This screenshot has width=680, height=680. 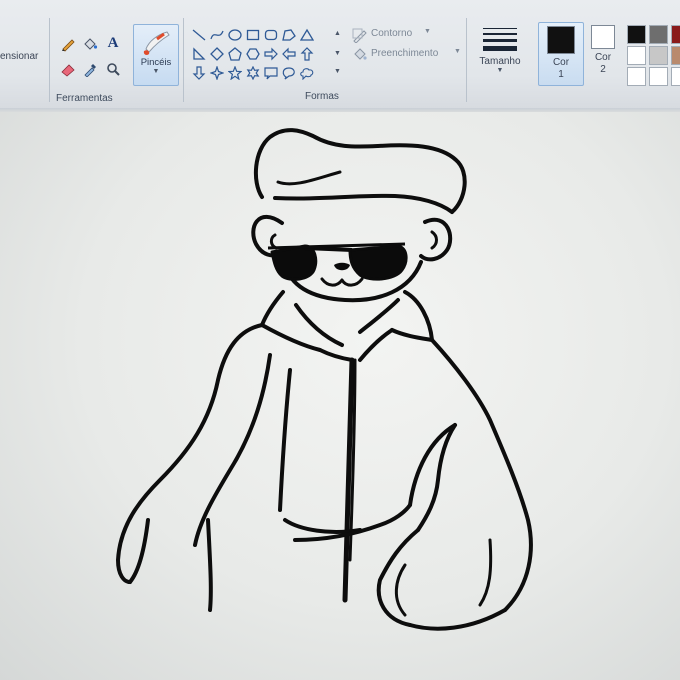 What do you see at coordinates (289, 54) in the screenshot?
I see `arrow-left-icon` at bounding box center [289, 54].